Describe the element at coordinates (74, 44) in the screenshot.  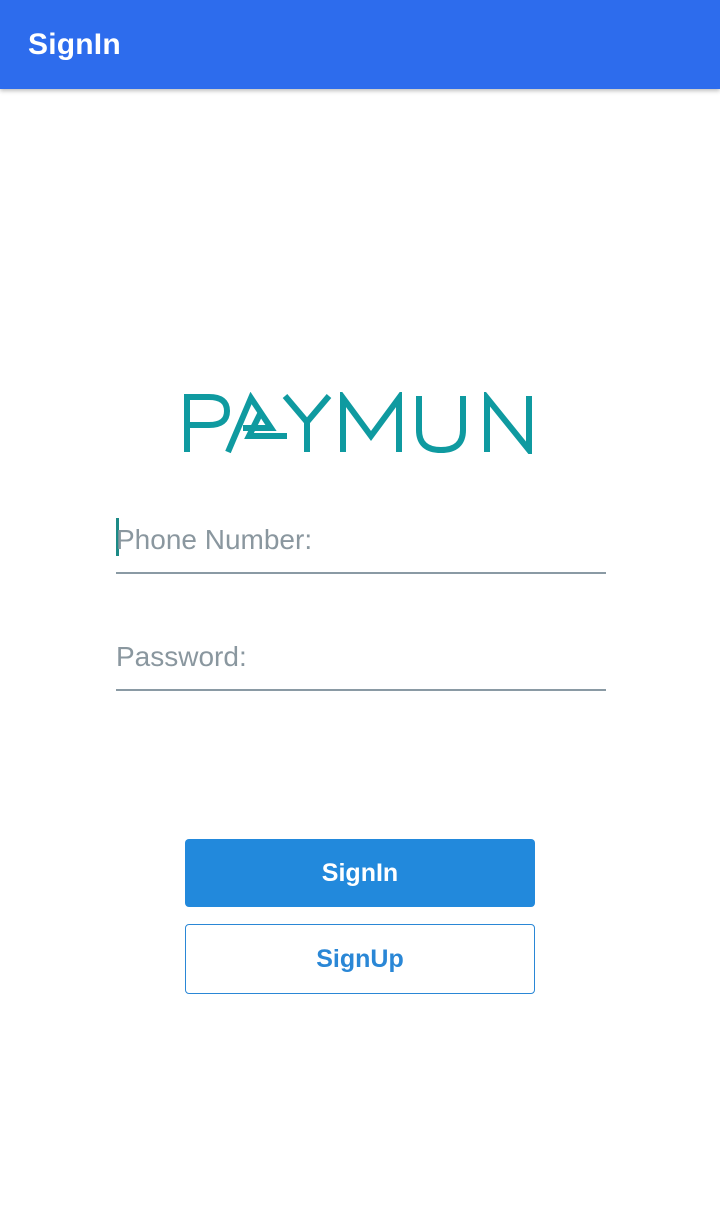
I see `page-title: SignIn` at that location.